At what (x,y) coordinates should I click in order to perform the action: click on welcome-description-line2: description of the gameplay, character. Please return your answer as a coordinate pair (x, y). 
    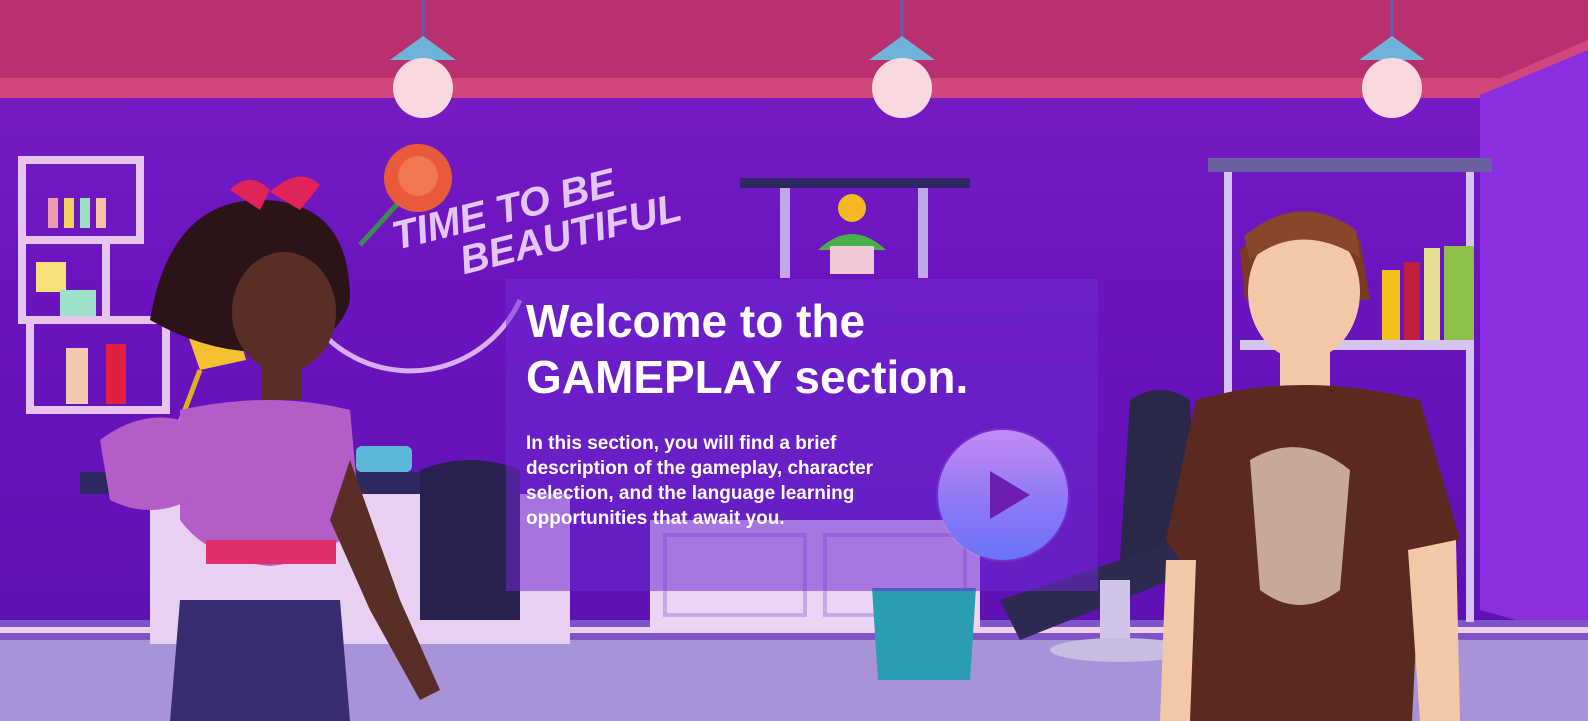
    Looking at the image, I should click on (700, 468).